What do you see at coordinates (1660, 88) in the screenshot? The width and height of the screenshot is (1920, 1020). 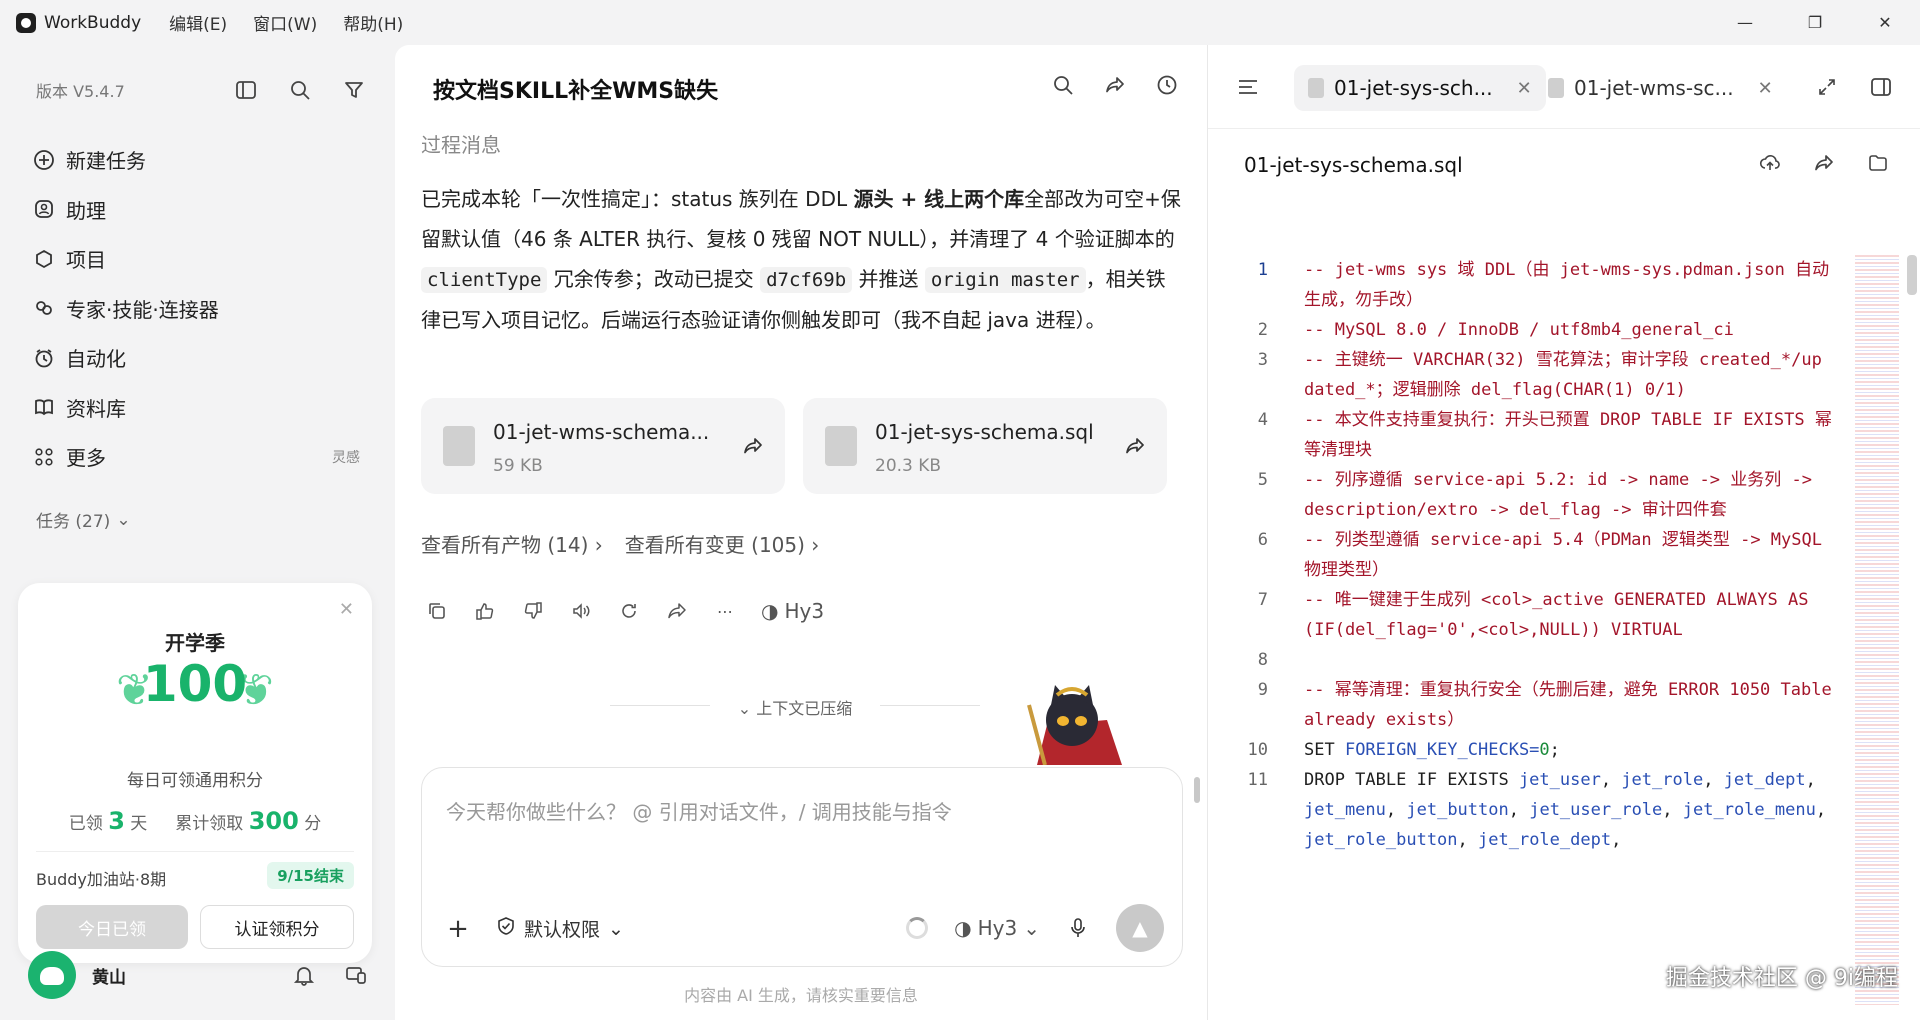 I see `tab-wms-schema: 01-jet-wms-sc... ✕` at bounding box center [1660, 88].